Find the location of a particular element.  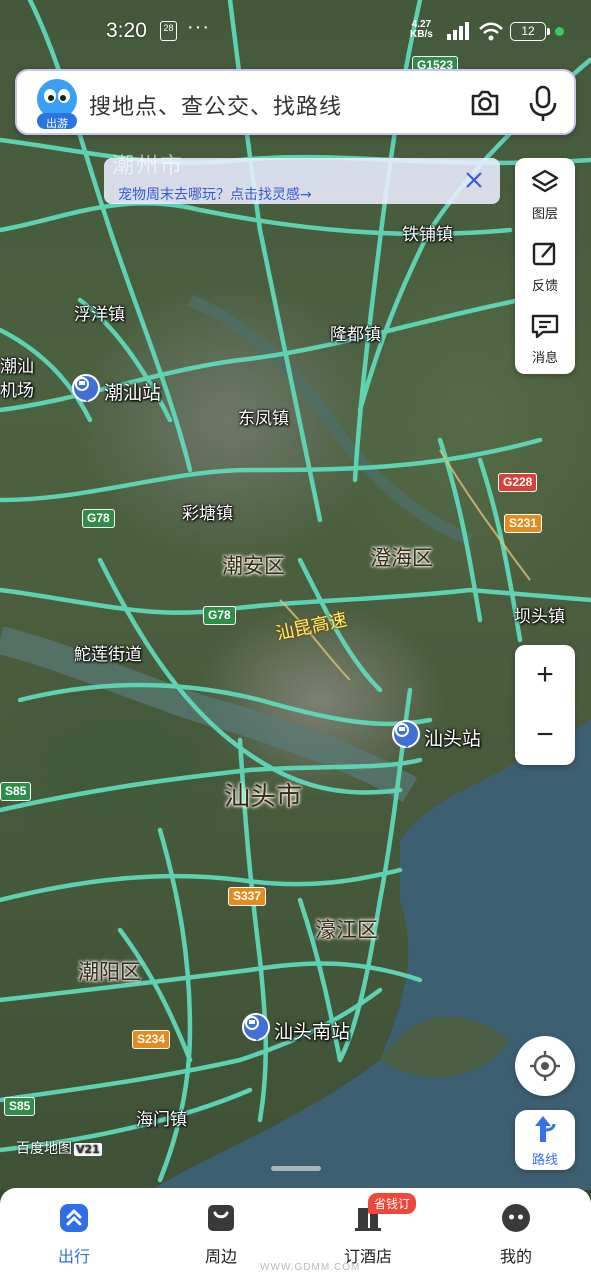

city-label-shantou: 汕头市 is located at coordinates (263, 794).